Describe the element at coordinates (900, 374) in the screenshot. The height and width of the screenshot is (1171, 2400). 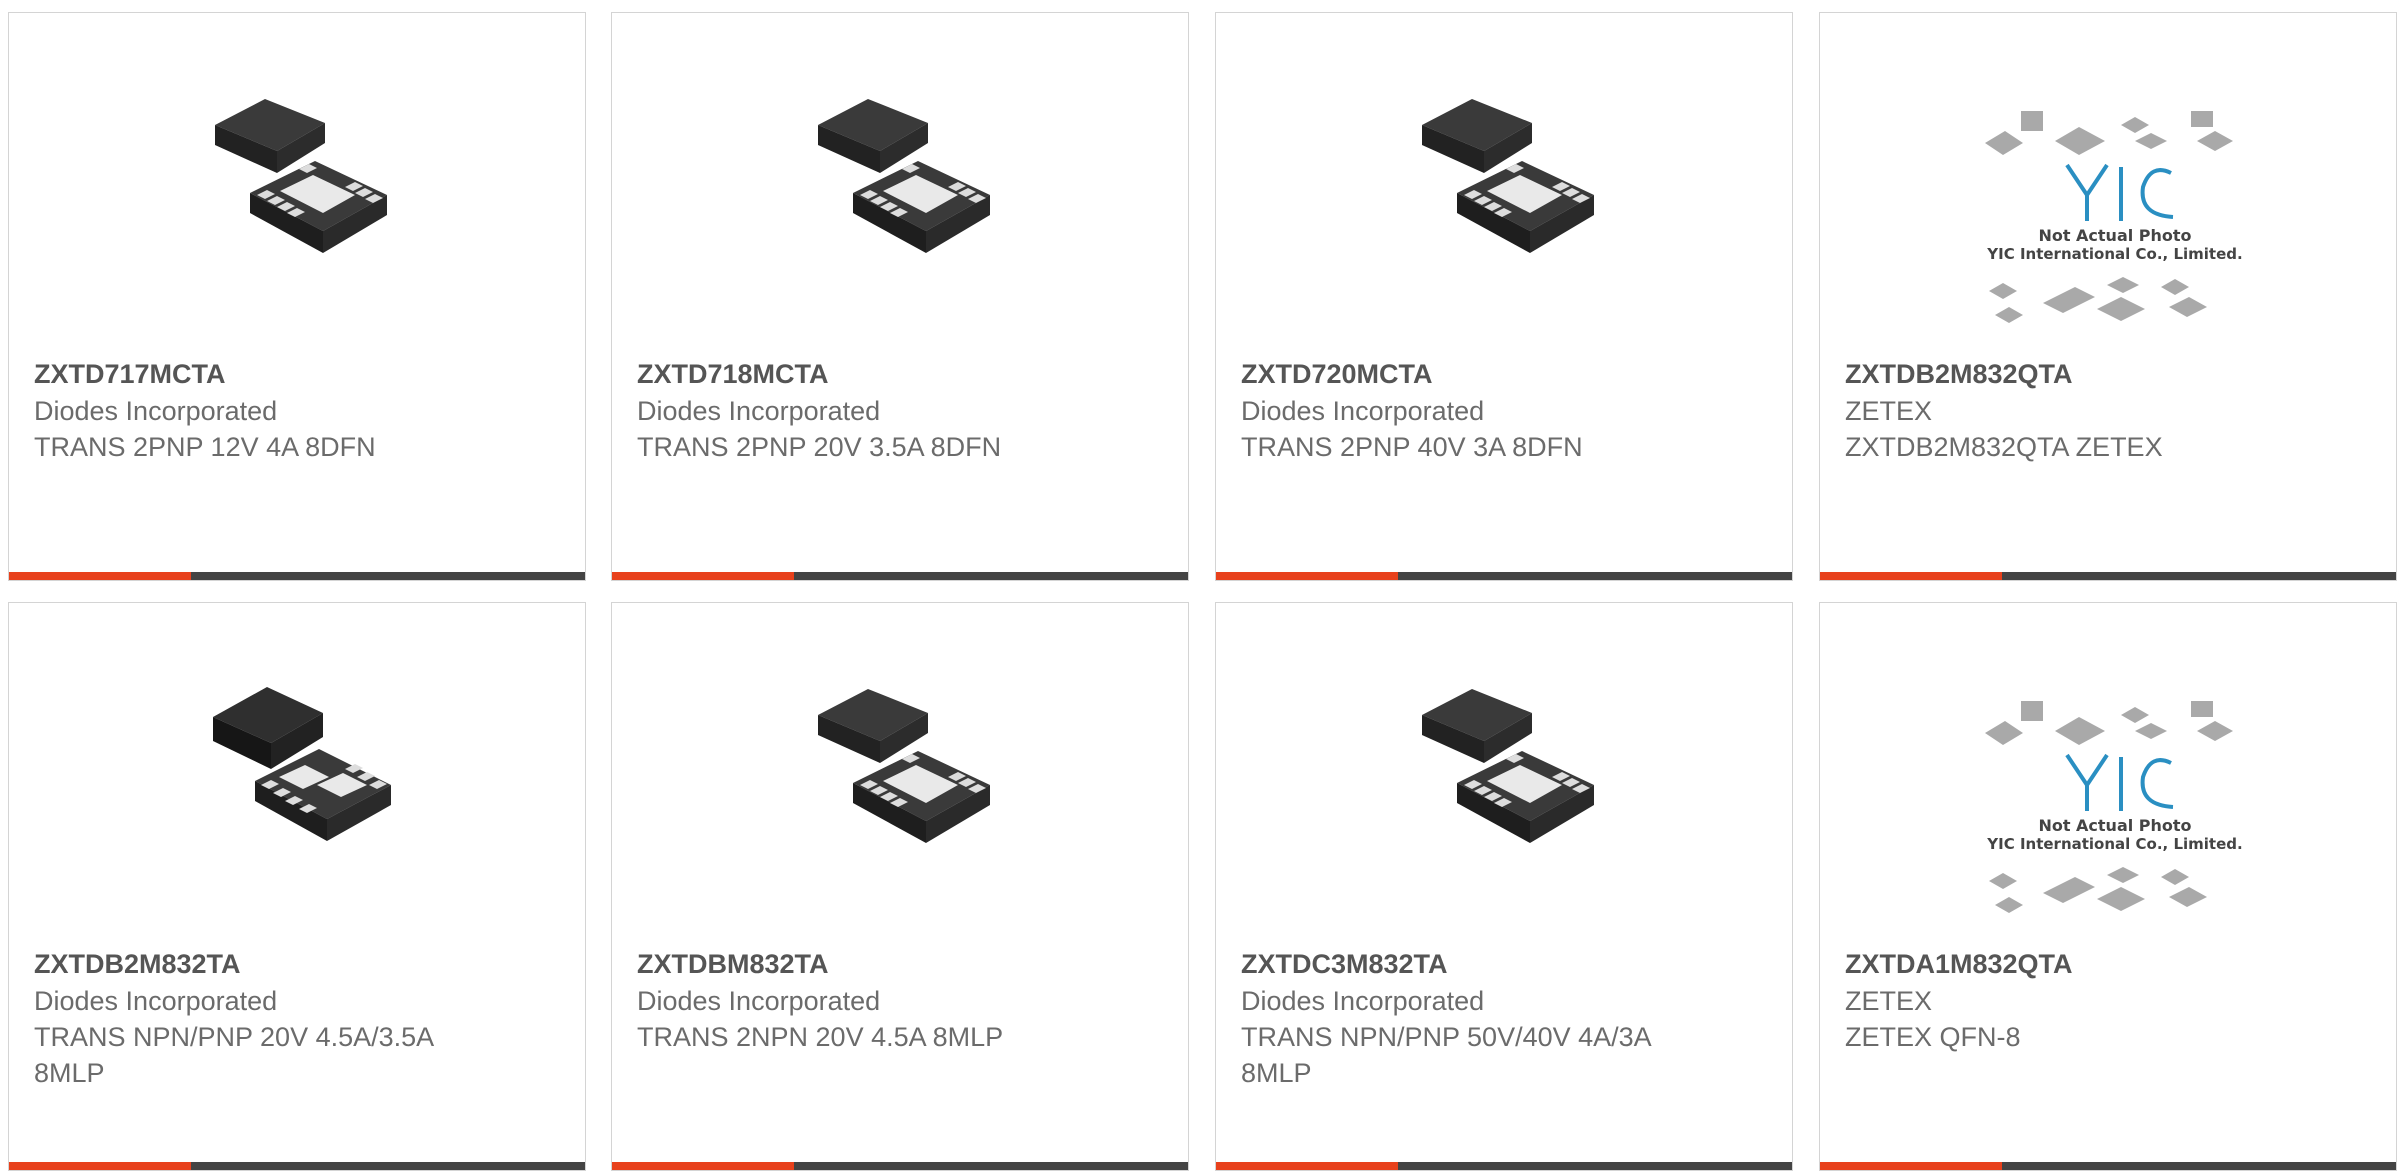
I see `part-number: ZXTD718MCTA` at that location.